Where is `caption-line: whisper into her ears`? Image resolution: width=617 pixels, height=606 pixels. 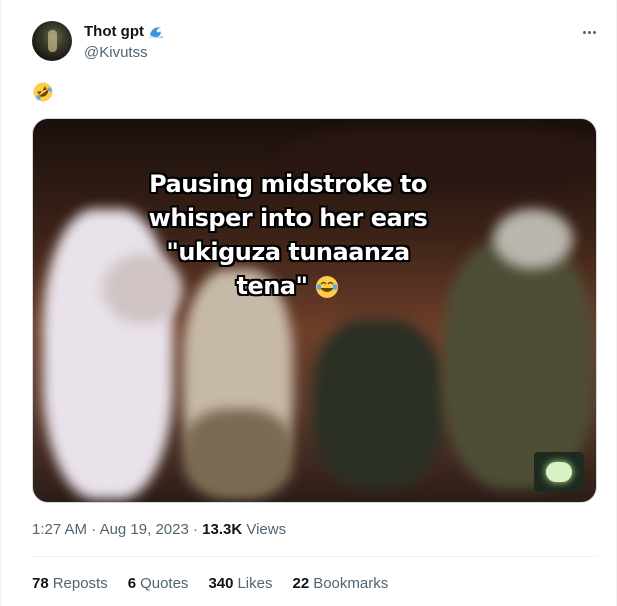
caption-line: whisper into her ears is located at coordinates (288, 218).